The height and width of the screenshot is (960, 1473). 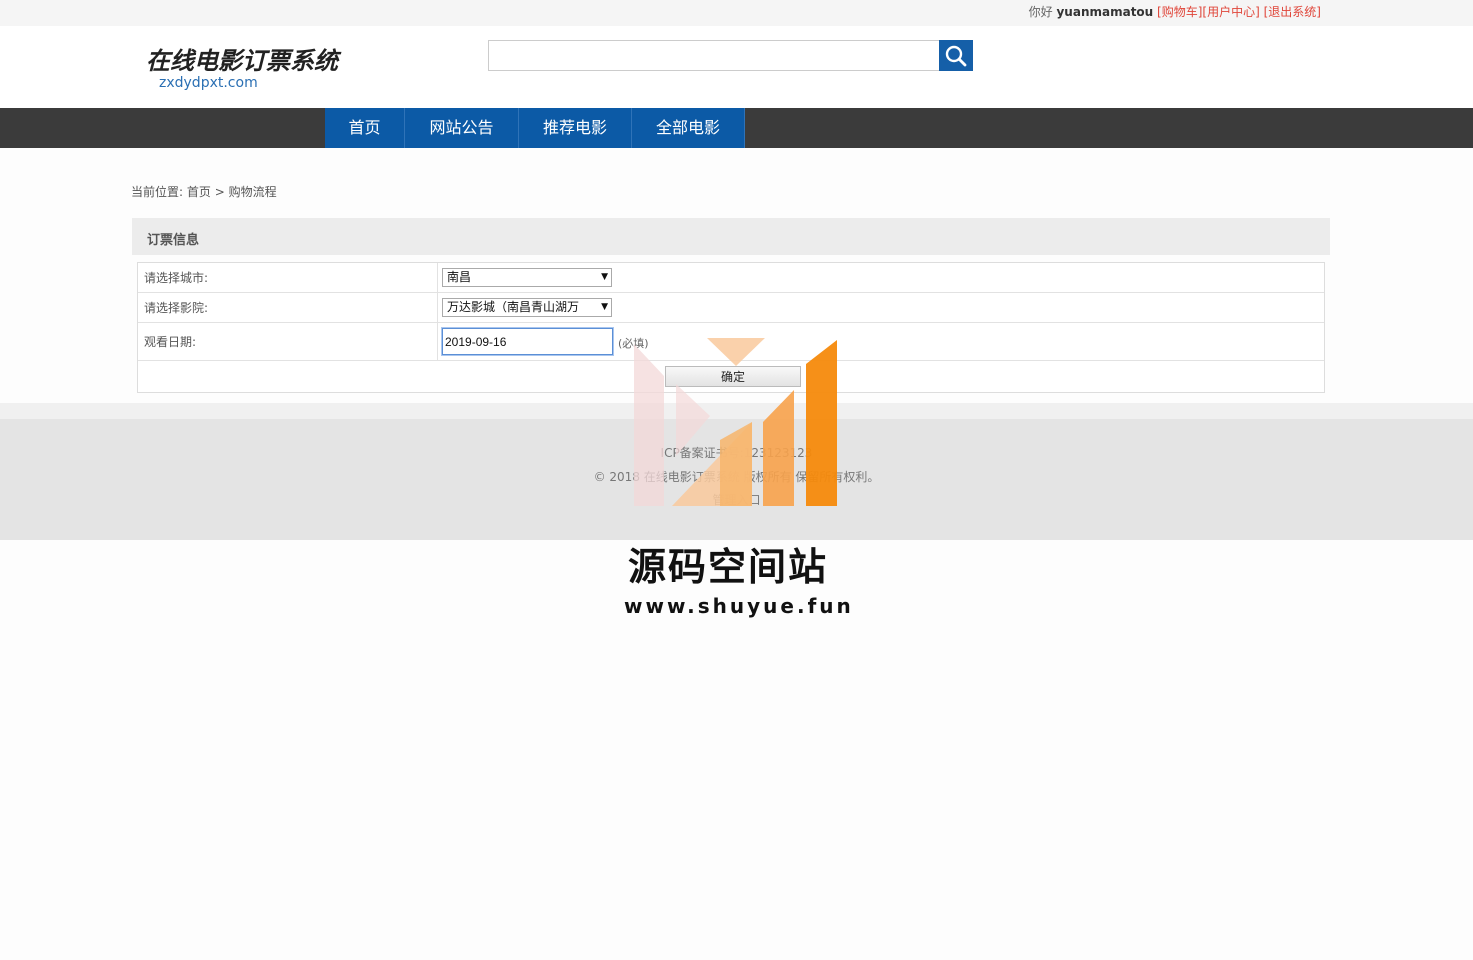 I want to click on search-box, so click(x=731, y=55).